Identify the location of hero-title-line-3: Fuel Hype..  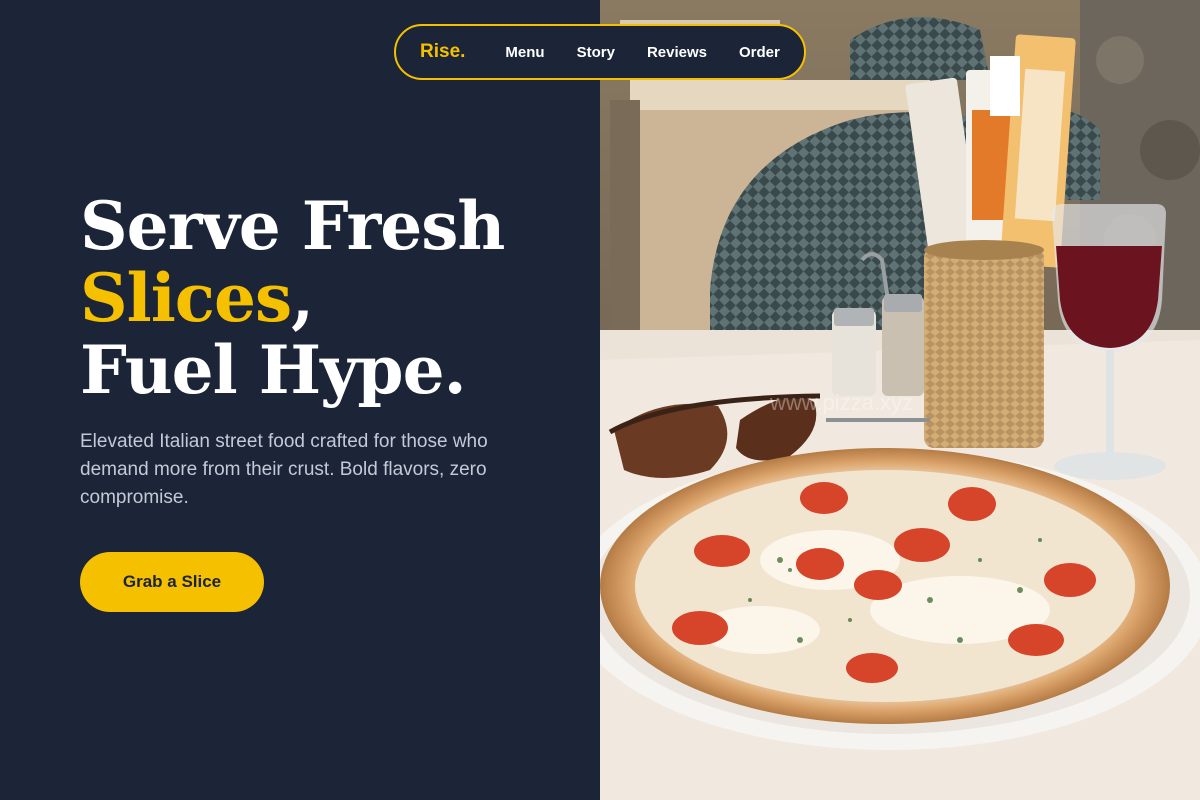
(273, 370).